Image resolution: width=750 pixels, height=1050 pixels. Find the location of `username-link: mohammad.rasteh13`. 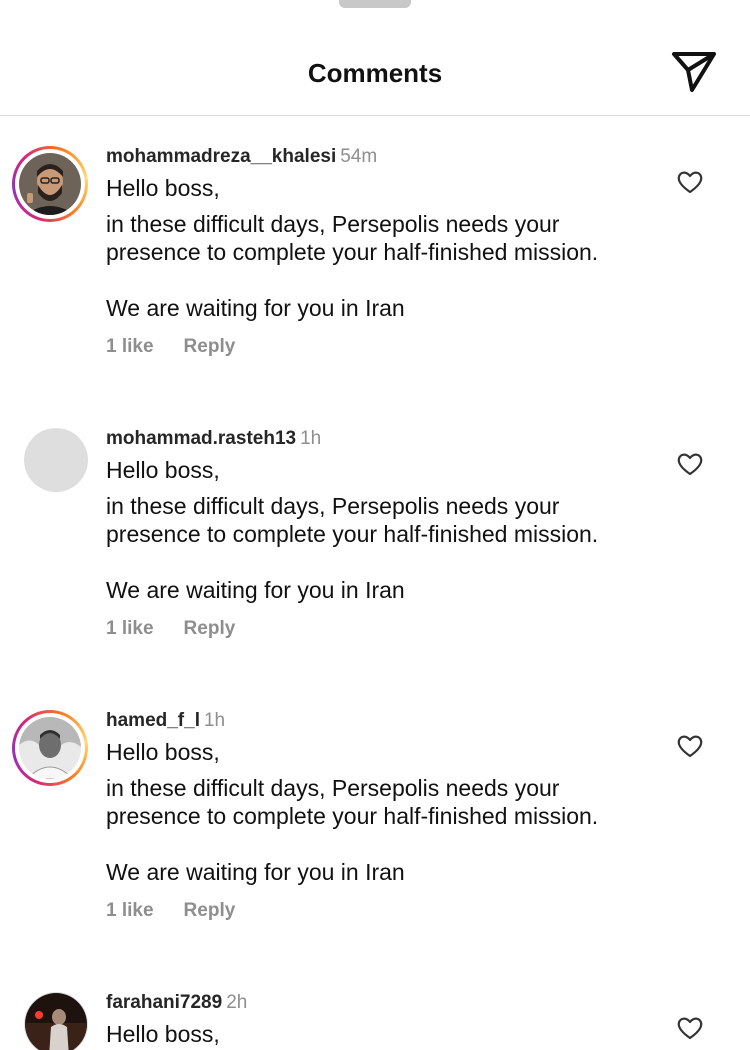

username-link: mohammad.rasteh13 is located at coordinates (201, 438).